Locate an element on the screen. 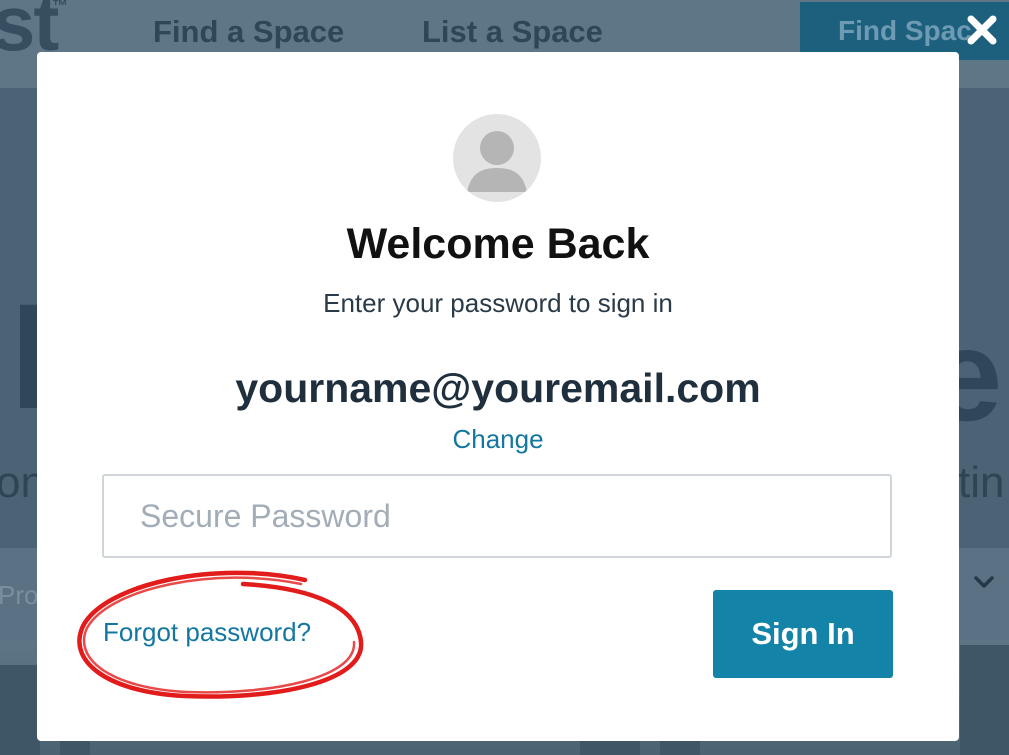  change-email-link: Change is located at coordinates (498, 439).